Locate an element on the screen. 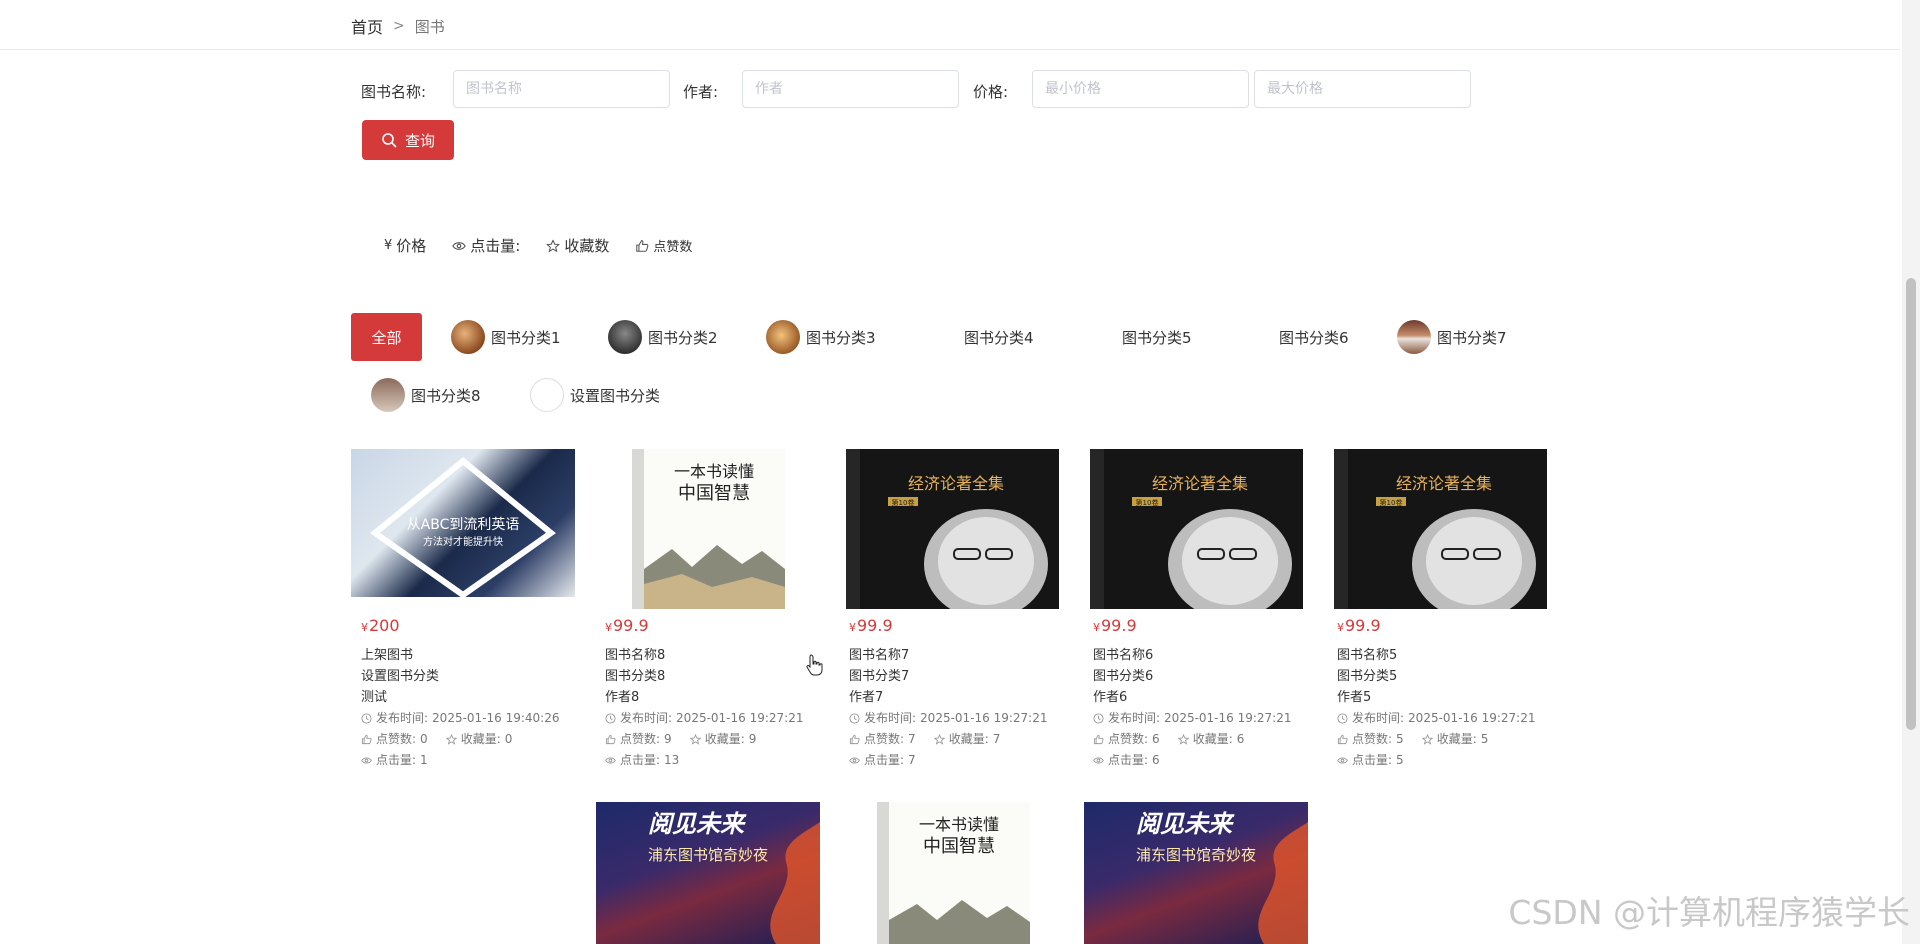  book-cover: 从ABC到流利英语 方法对才能提升快 is located at coordinates (463, 523).